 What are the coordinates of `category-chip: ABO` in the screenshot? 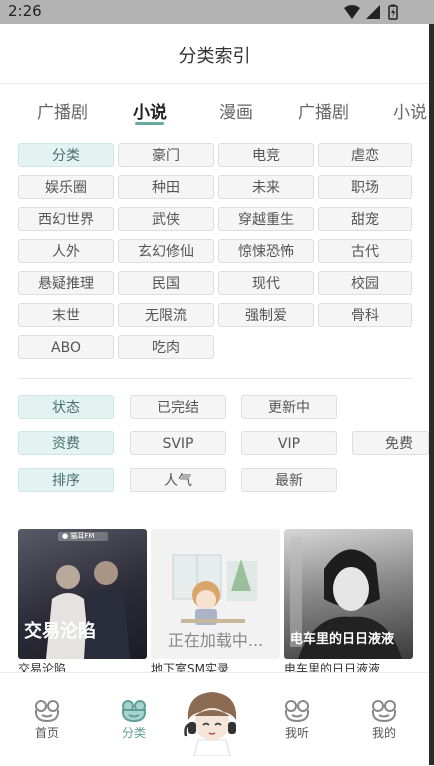 It's located at (66, 347).